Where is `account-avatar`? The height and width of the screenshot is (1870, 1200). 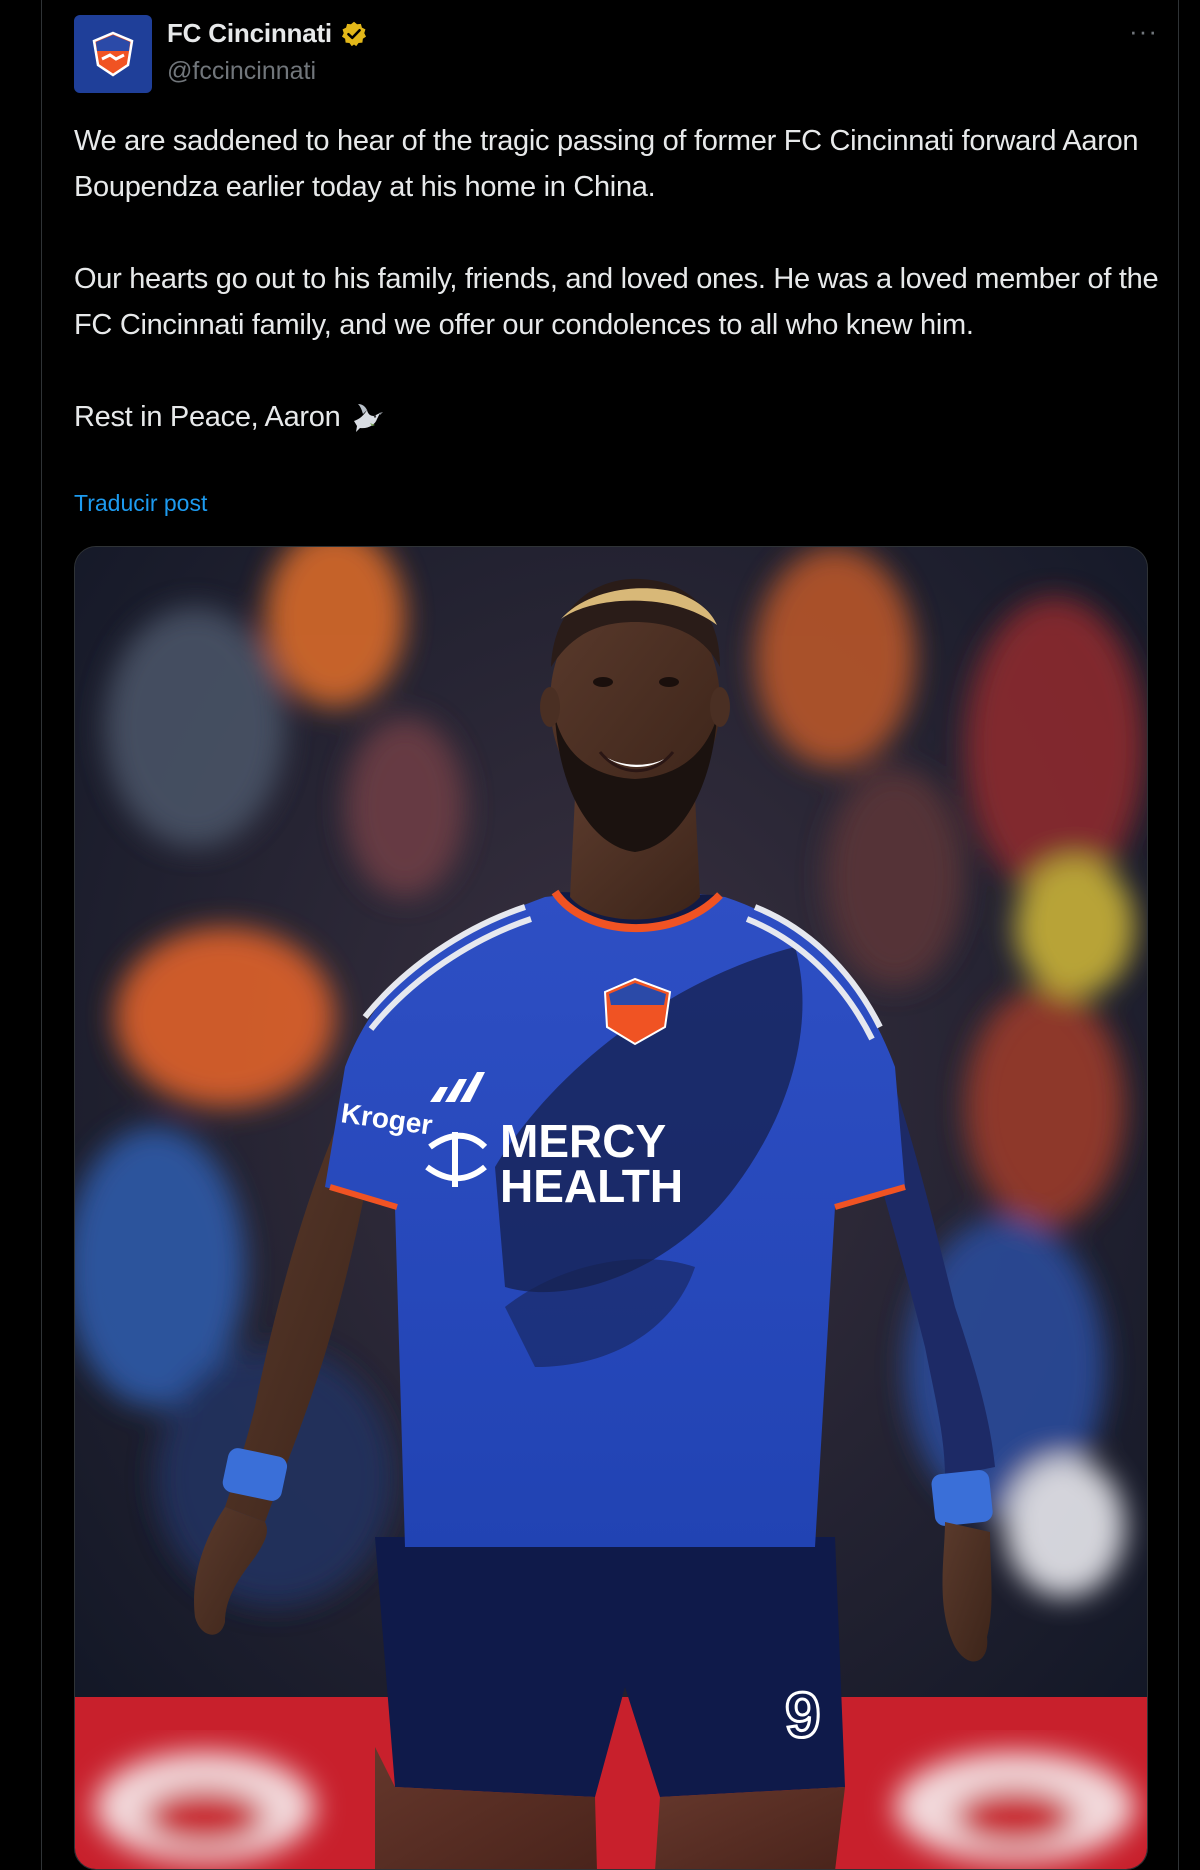 account-avatar is located at coordinates (113, 54).